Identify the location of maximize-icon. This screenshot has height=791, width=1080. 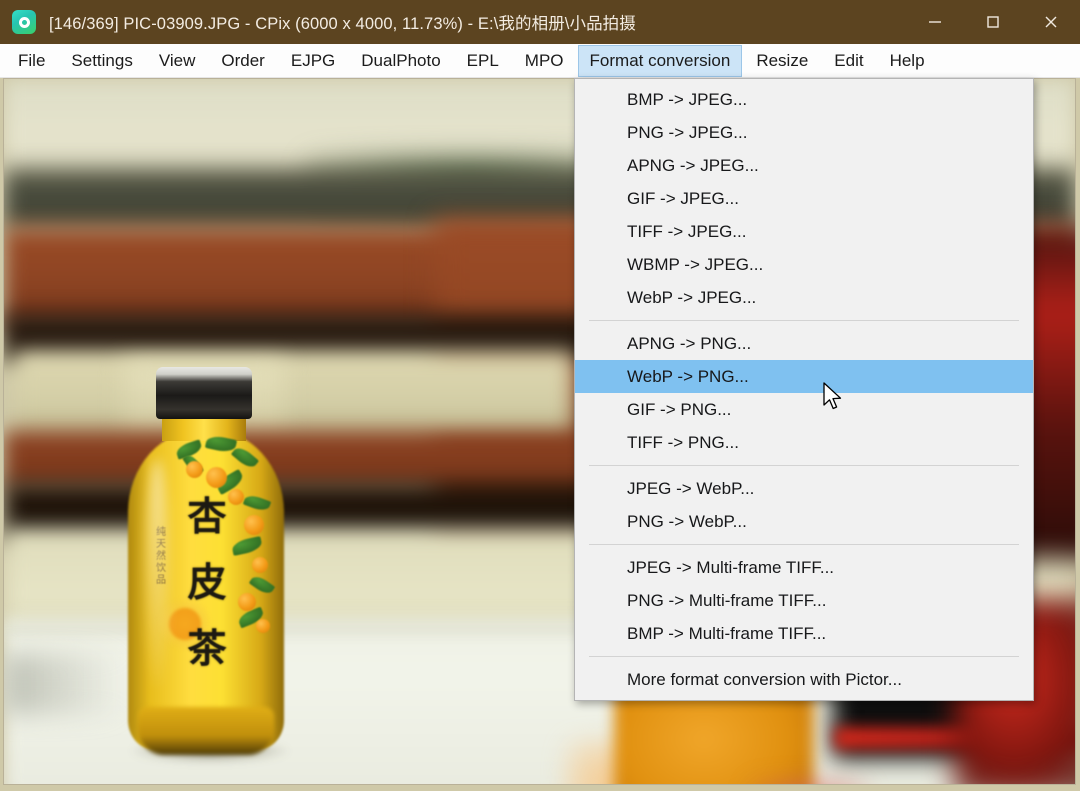
(993, 22).